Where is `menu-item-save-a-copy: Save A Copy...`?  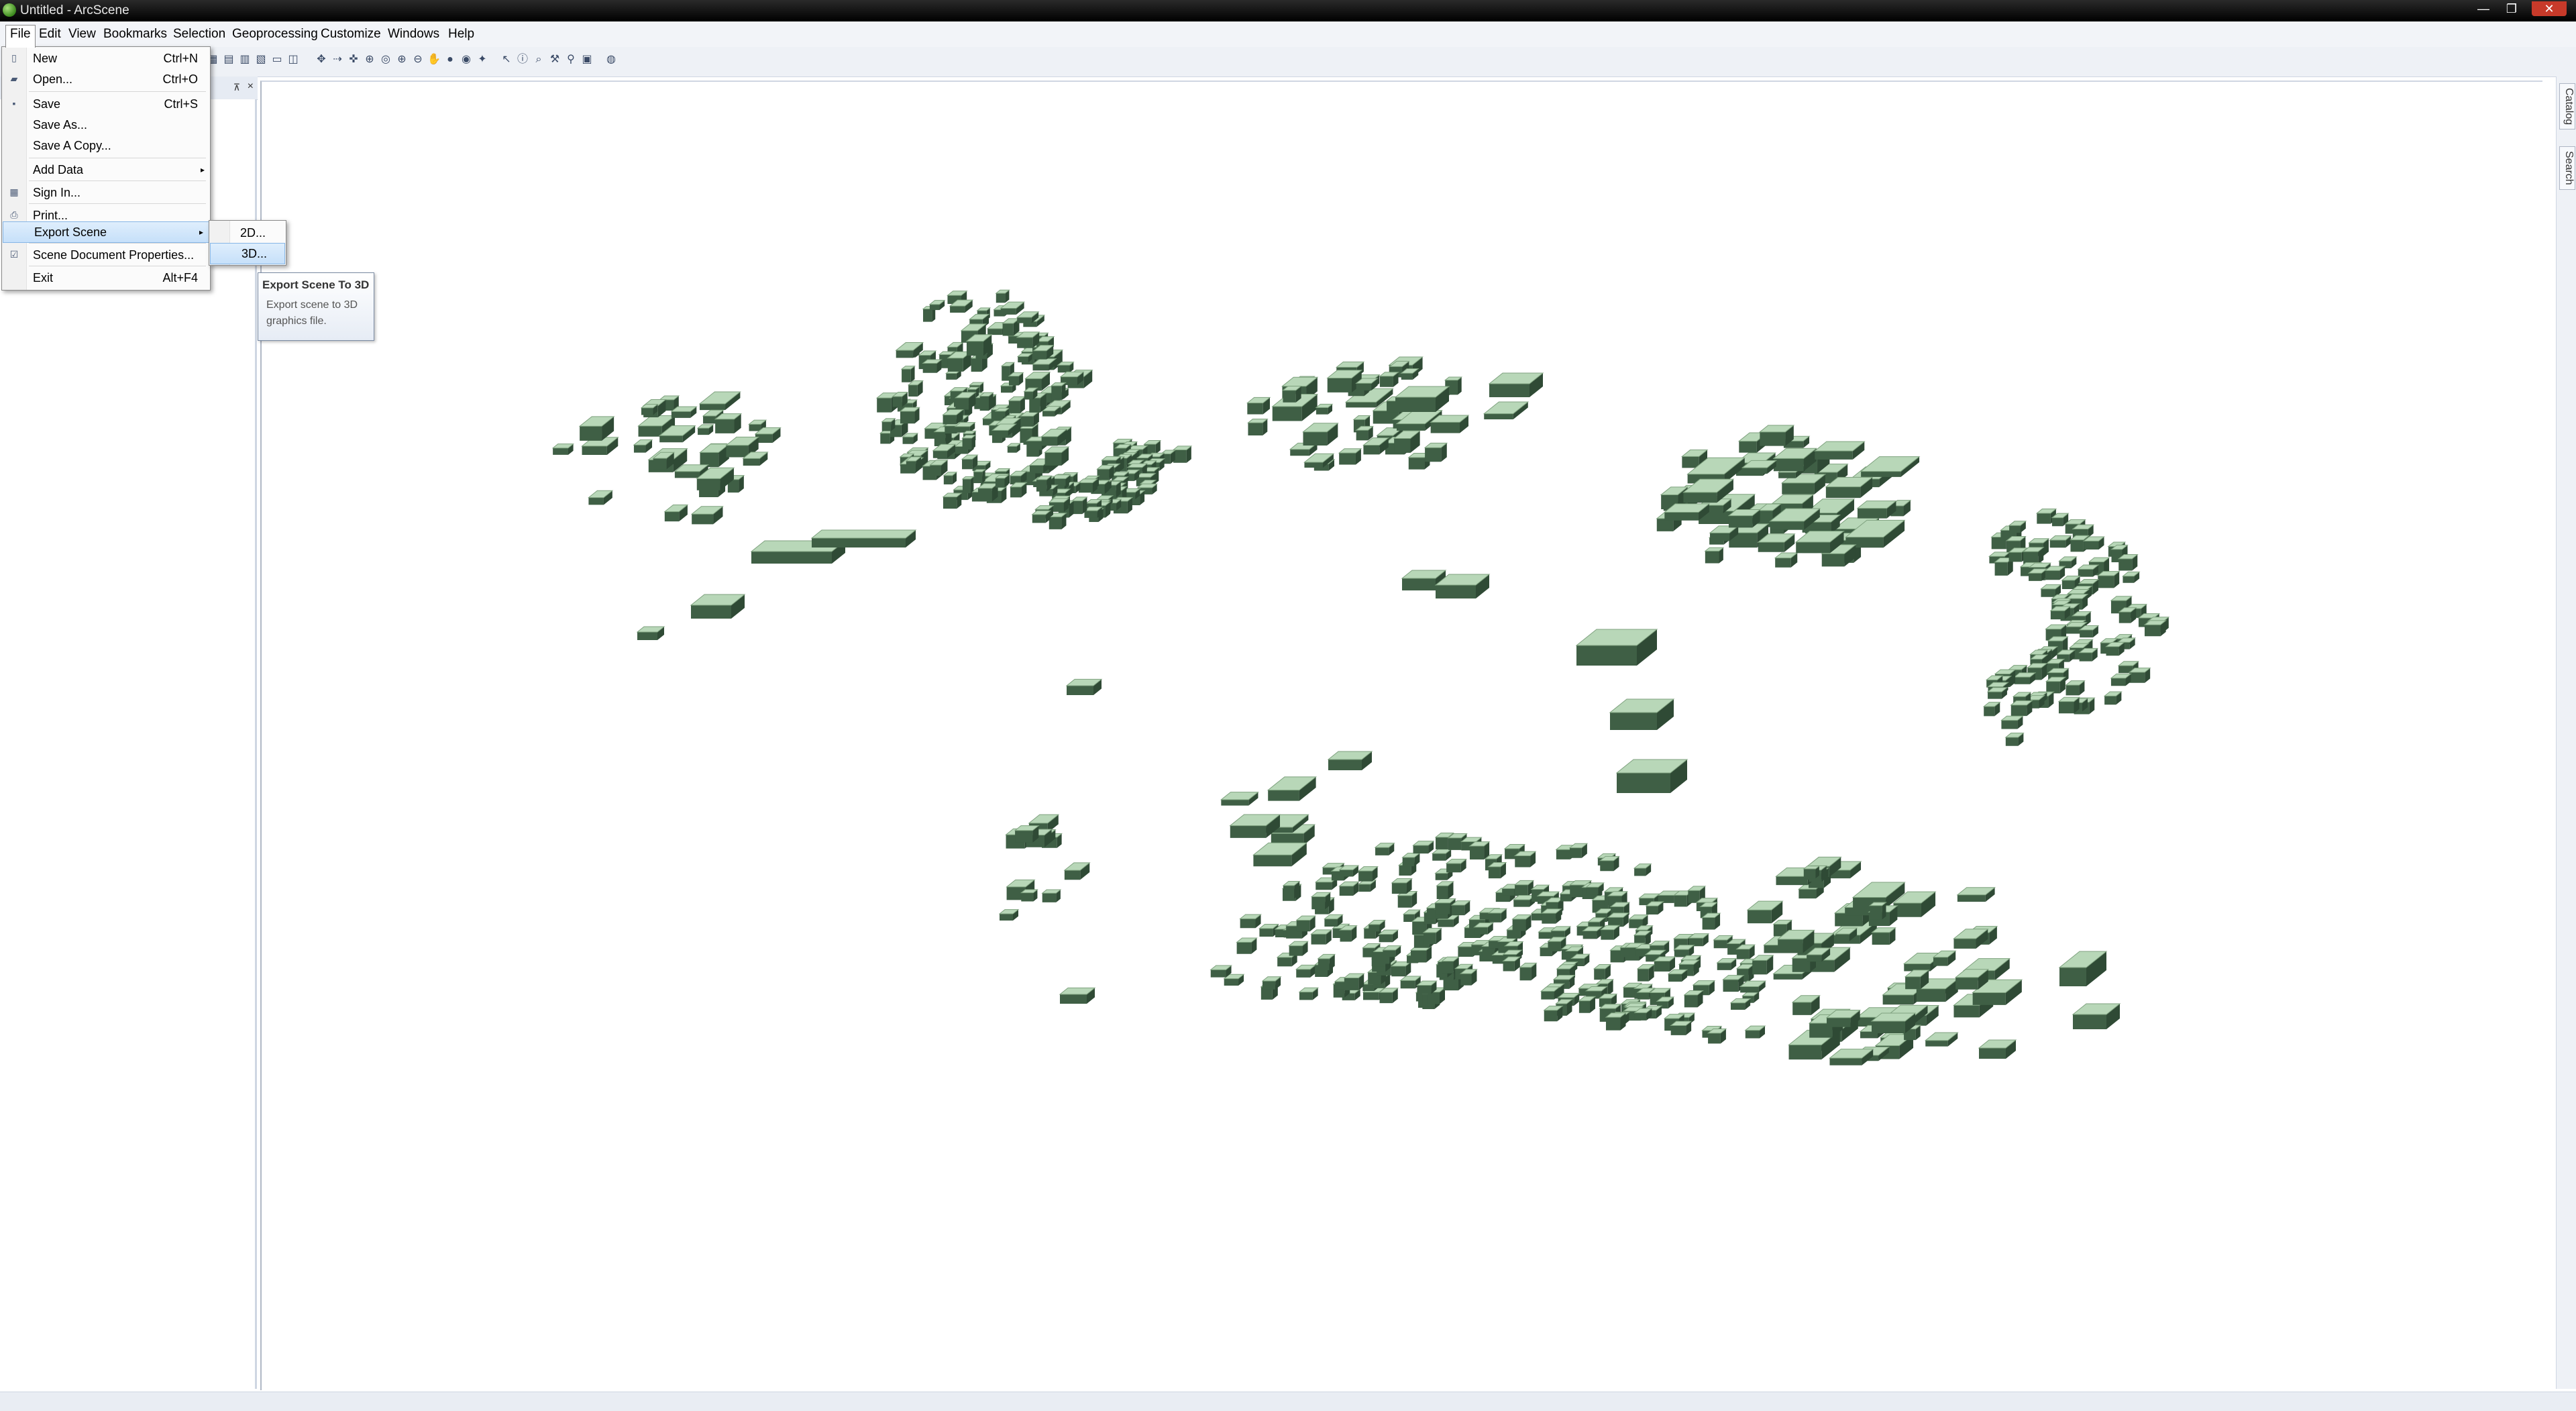 menu-item-save-a-copy: Save A Copy... is located at coordinates (106, 146).